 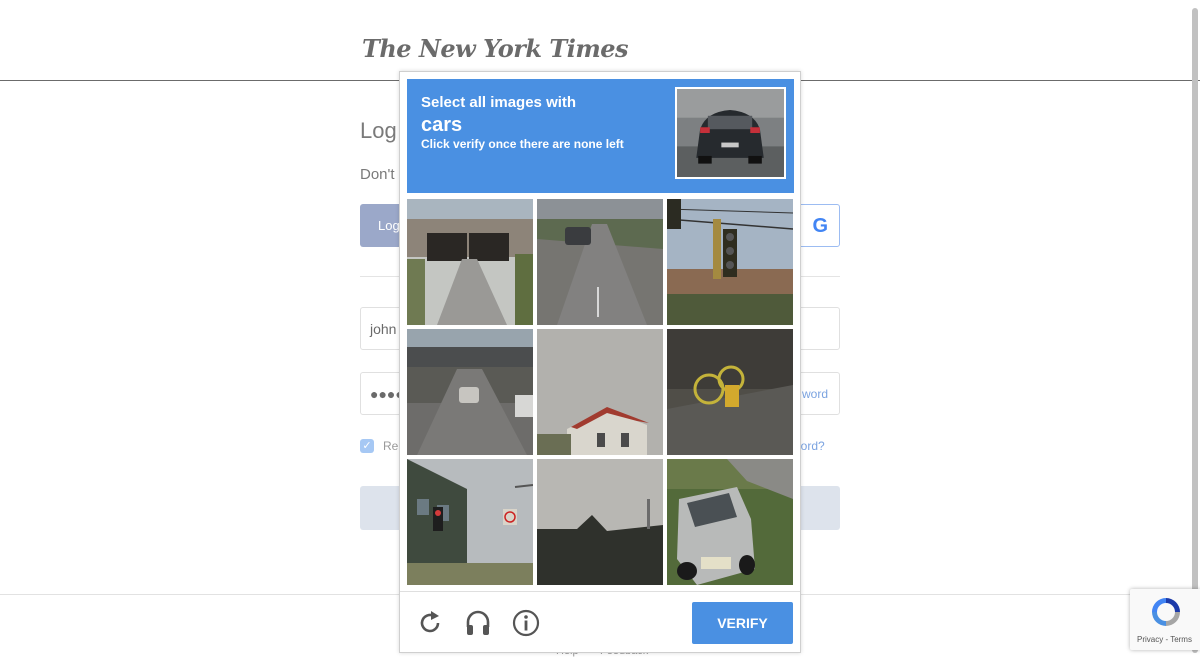 I want to click on tile-road-car, so click(x=600, y=262).